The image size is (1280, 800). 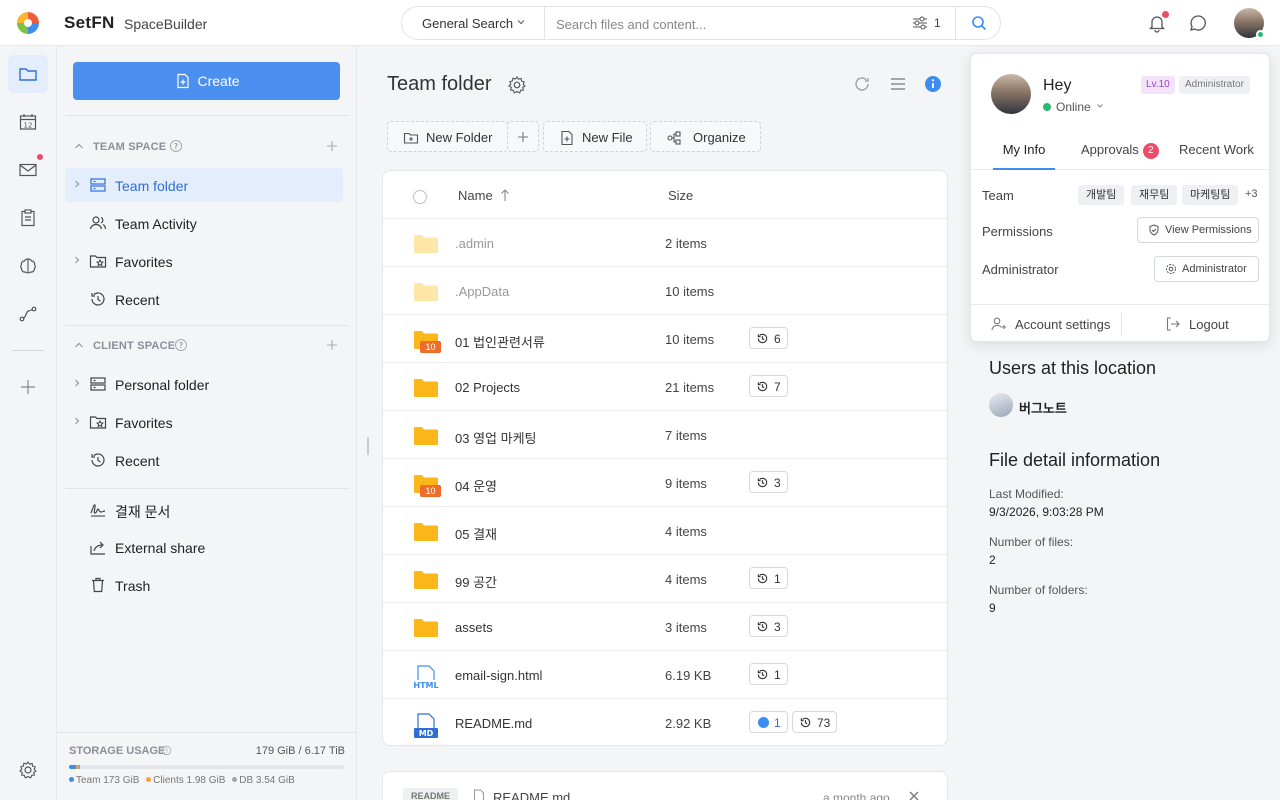 What do you see at coordinates (1024, 156) in the screenshot?
I see `tab-my-info: My Info` at bounding box center [1024, 156].